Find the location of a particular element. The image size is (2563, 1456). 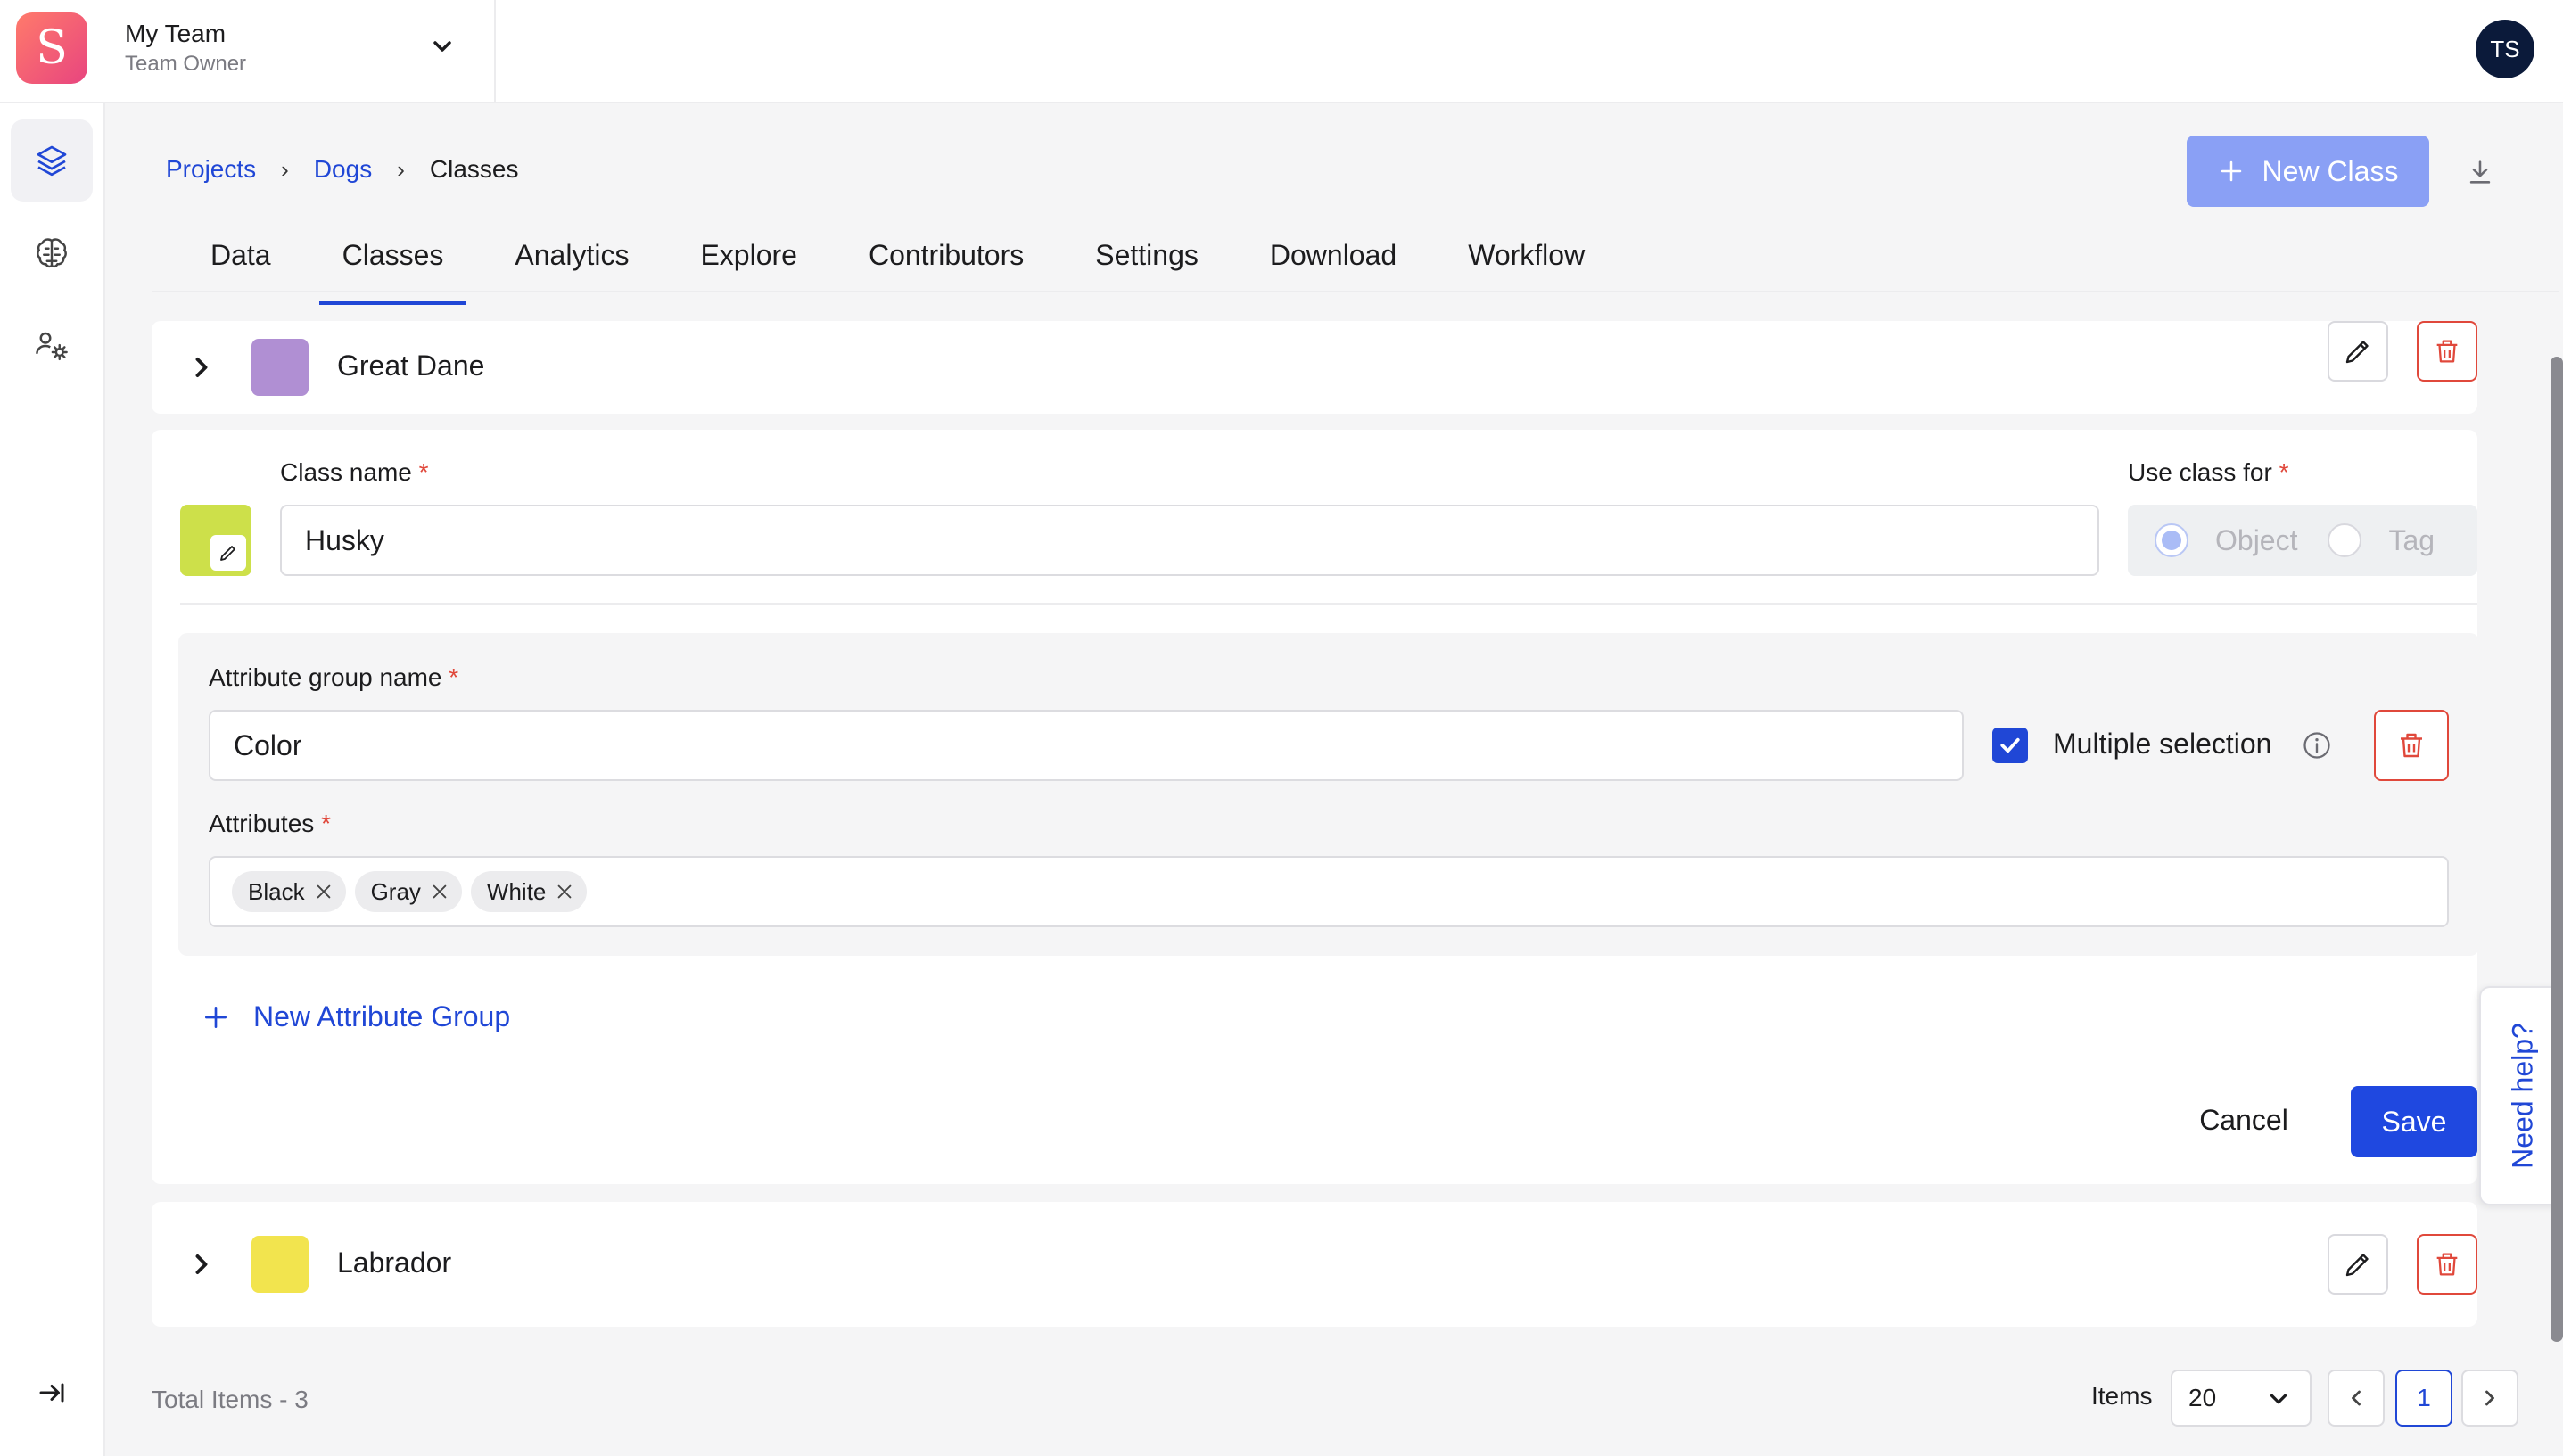

user-avatar: TS is located at coordinates (2505, 49).